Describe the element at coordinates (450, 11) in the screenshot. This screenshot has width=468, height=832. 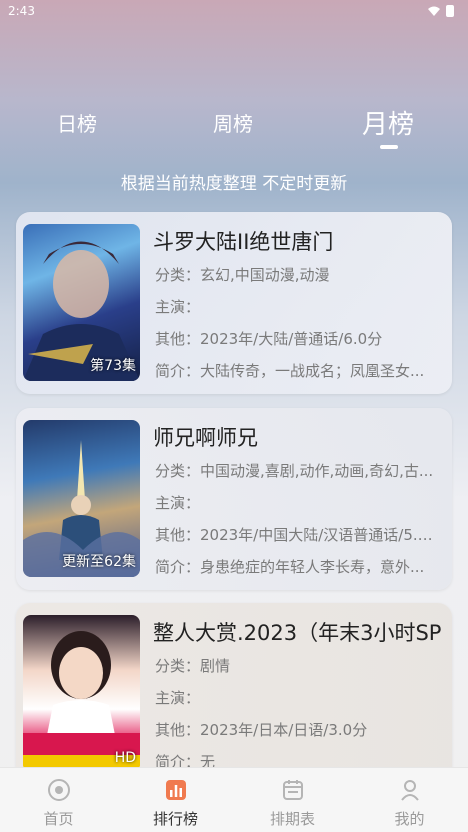
I see `battery-icon` at that location.